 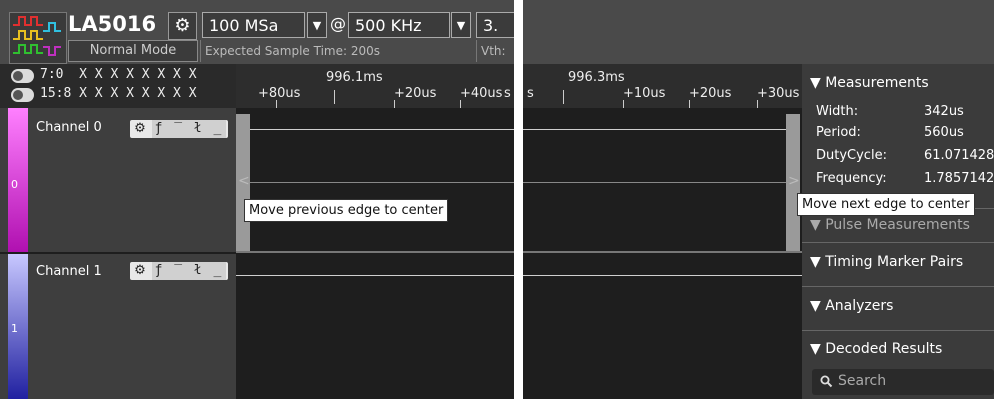 What do you see at coordinates (244, 181) in the screenshot?
I see `prev-edge-arrow-icon: <` at bounding box center [244, 181].